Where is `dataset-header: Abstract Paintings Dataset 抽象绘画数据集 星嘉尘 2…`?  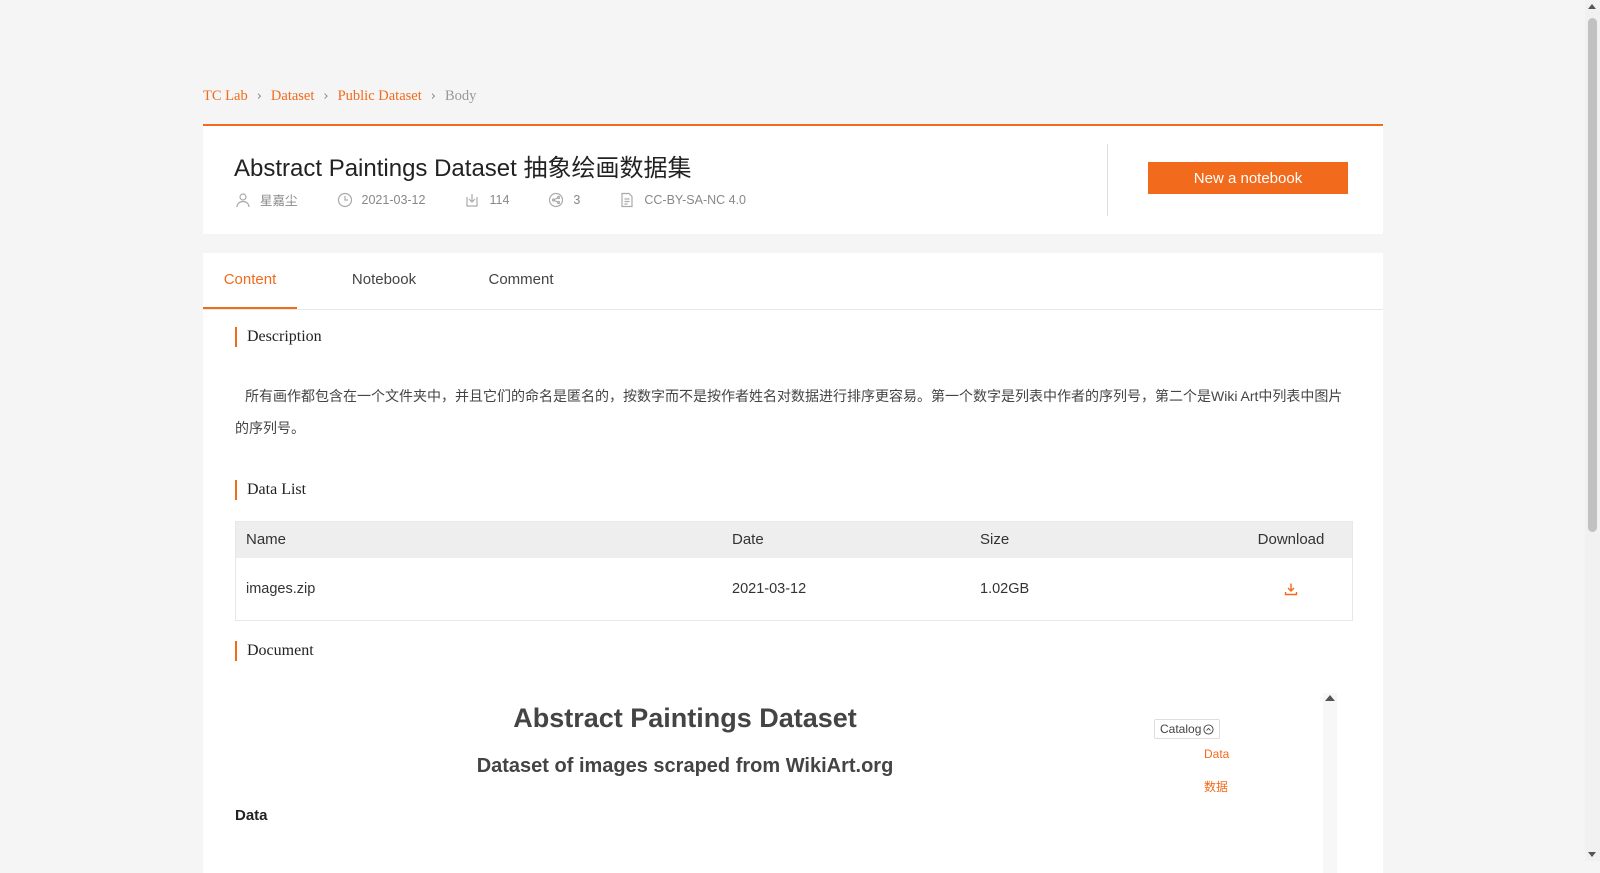
dataset-header: Abstract Paintings Dataset 抽象绘画数据集 星嘉尘 2… is located at coordinates (793, 179).